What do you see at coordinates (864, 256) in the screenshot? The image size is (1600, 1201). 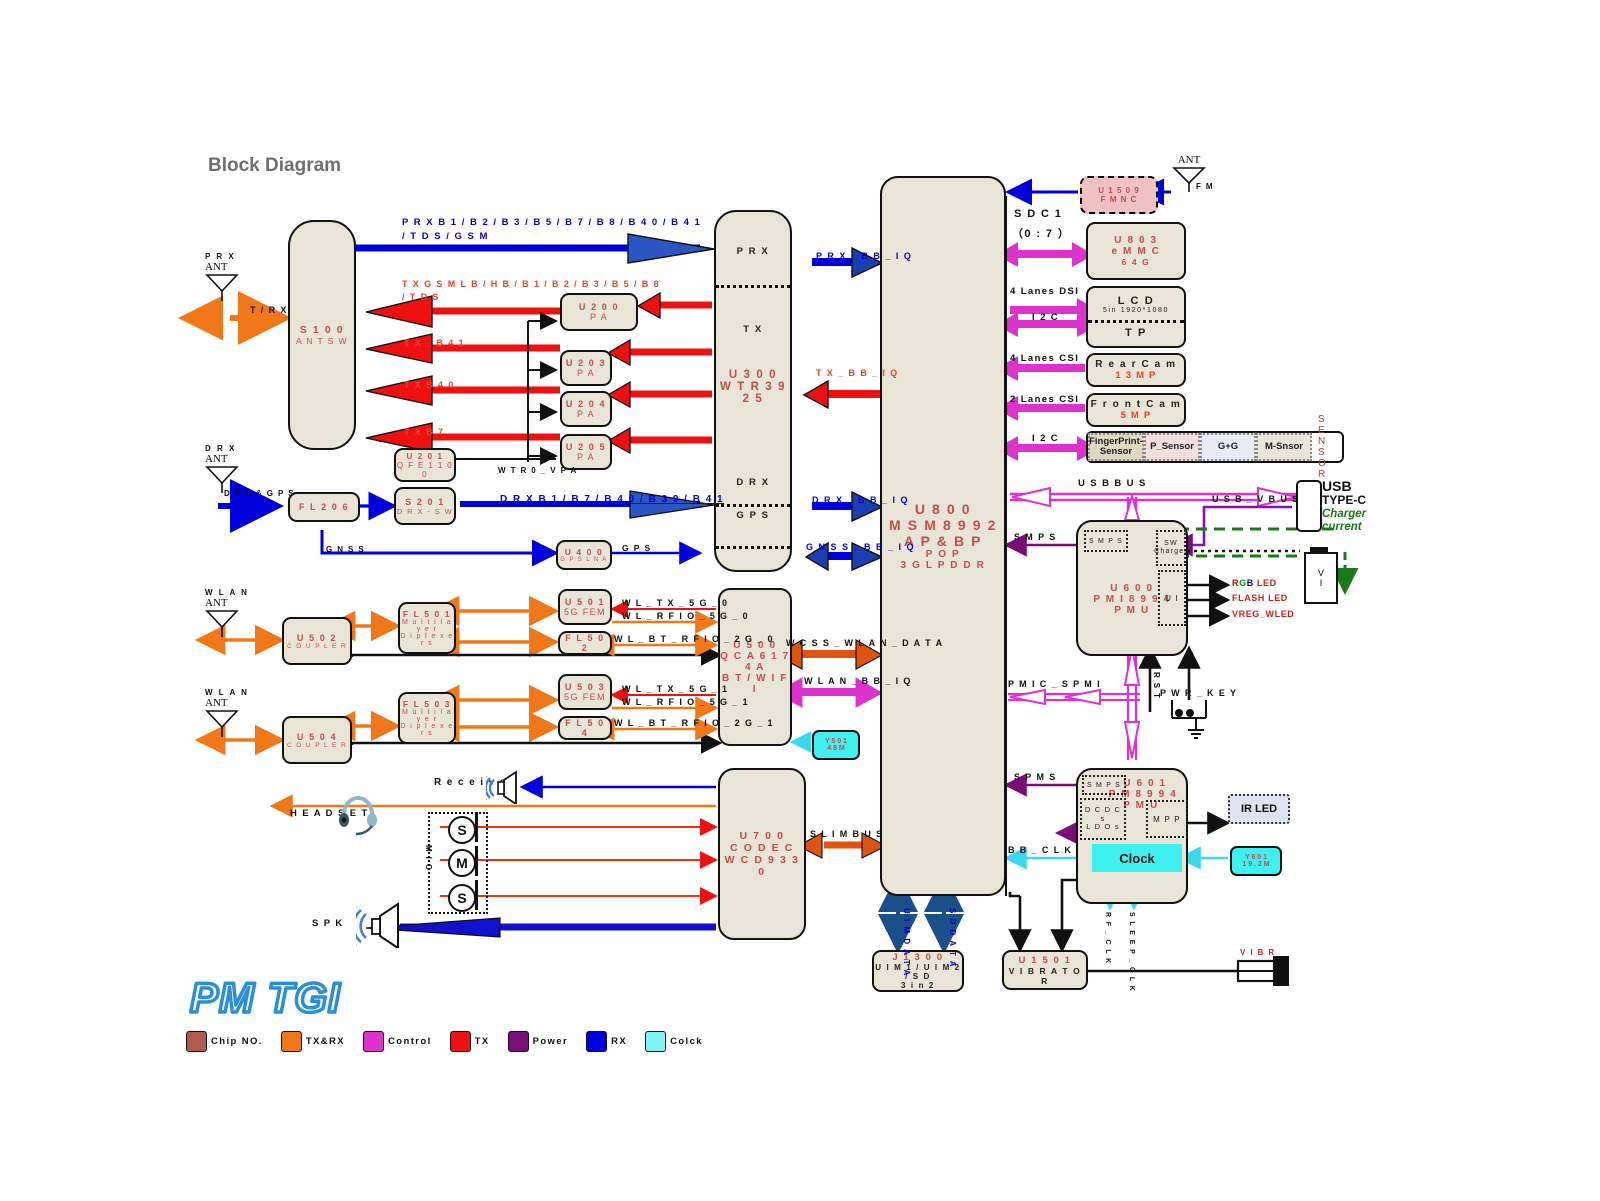 I see `label-prx-bb-iq: P R X _ B B _ I Q` at bounding box center [864, 256].